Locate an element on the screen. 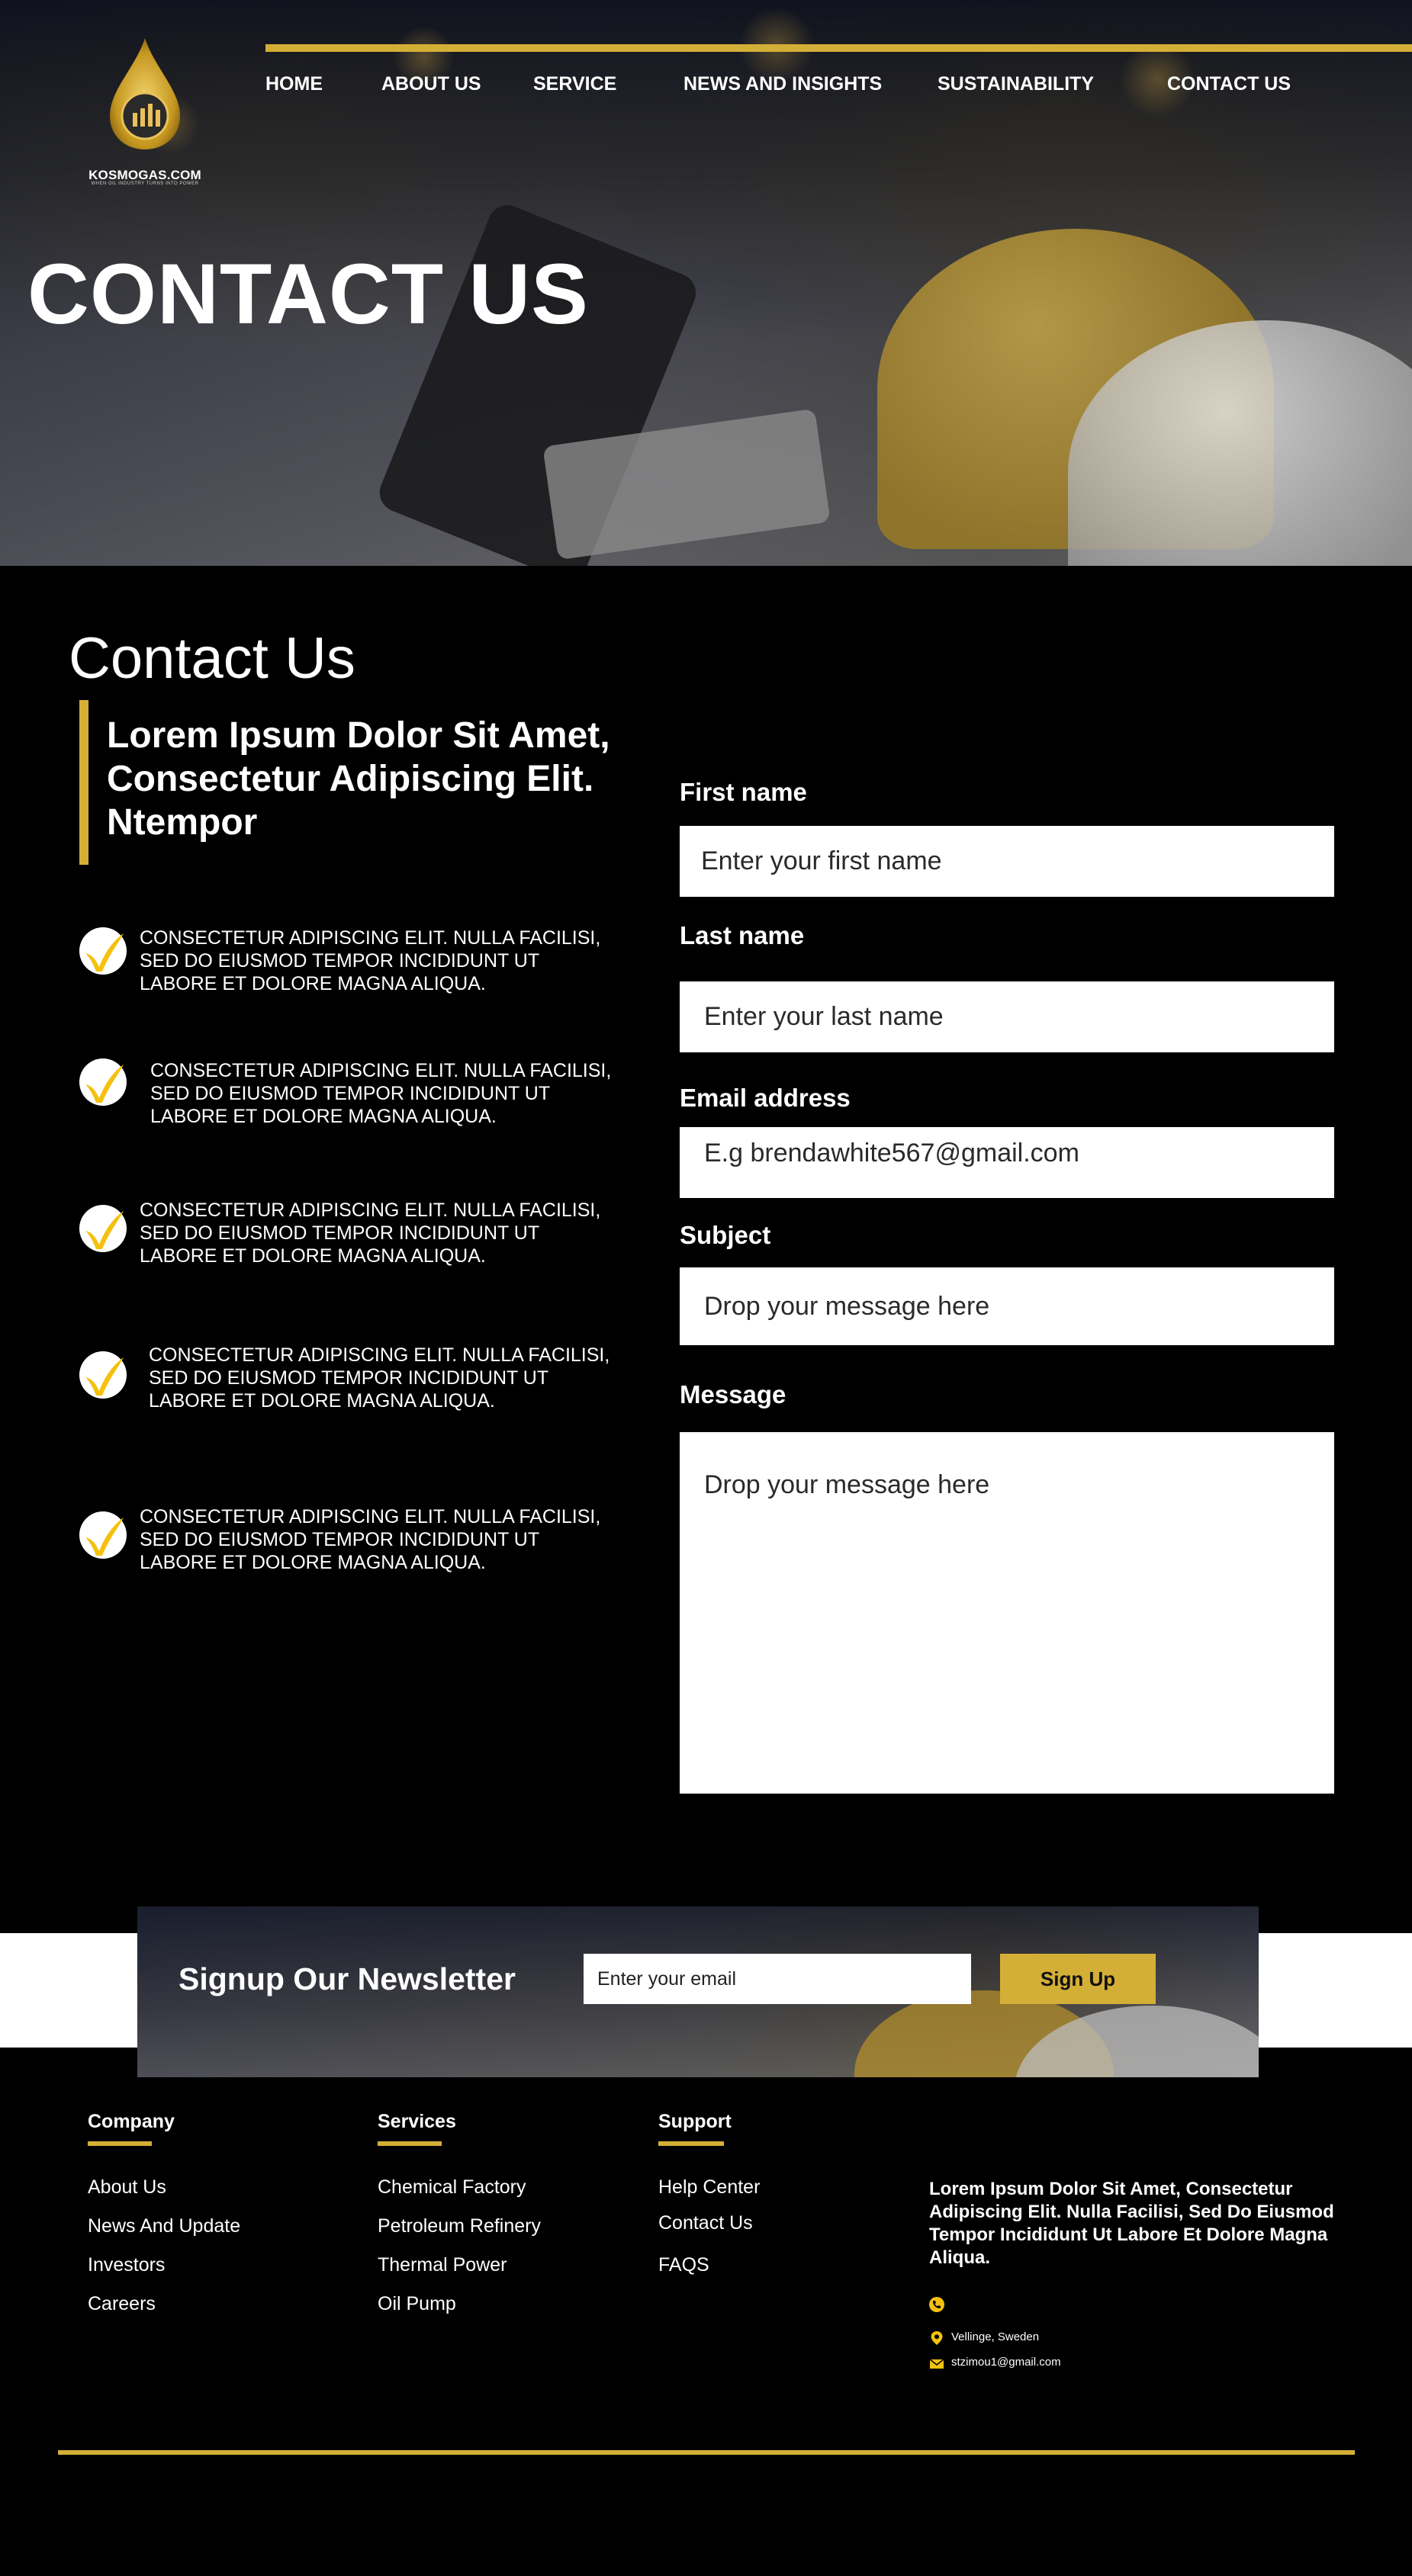  newsletter-card: Signup Our Newsletter Sign Up is located at coordinates (698, 1991).